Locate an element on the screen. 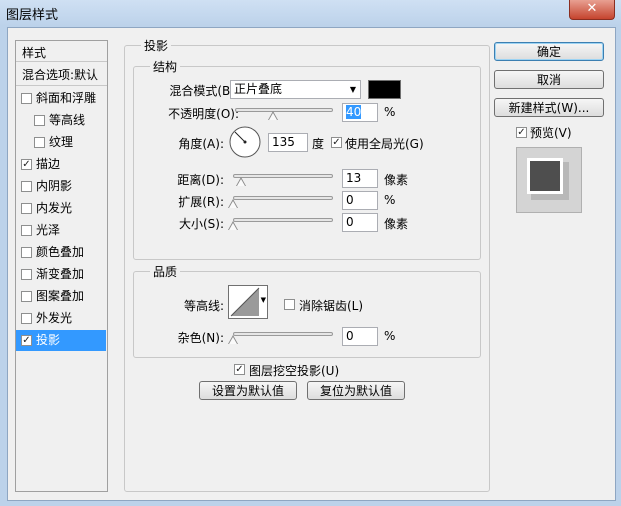  opacity-unit: % is located at coordinates (390, 112).